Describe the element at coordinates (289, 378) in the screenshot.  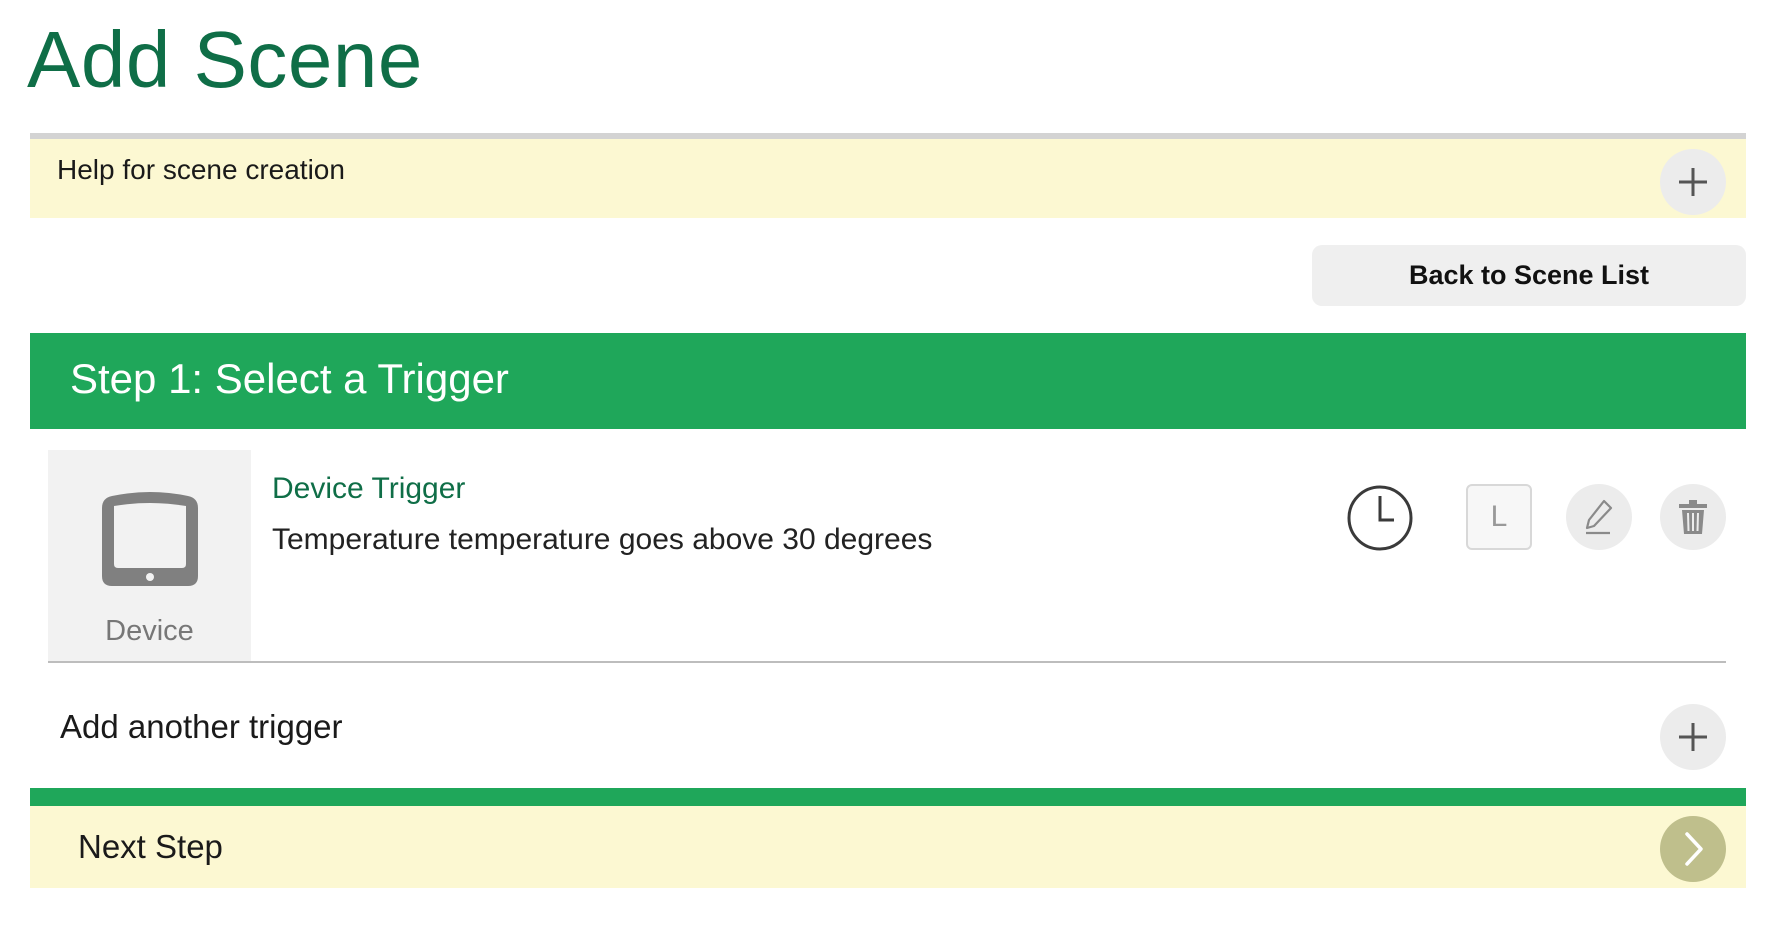
I see `step-title: Step 1: Select a Trigger` at that location.